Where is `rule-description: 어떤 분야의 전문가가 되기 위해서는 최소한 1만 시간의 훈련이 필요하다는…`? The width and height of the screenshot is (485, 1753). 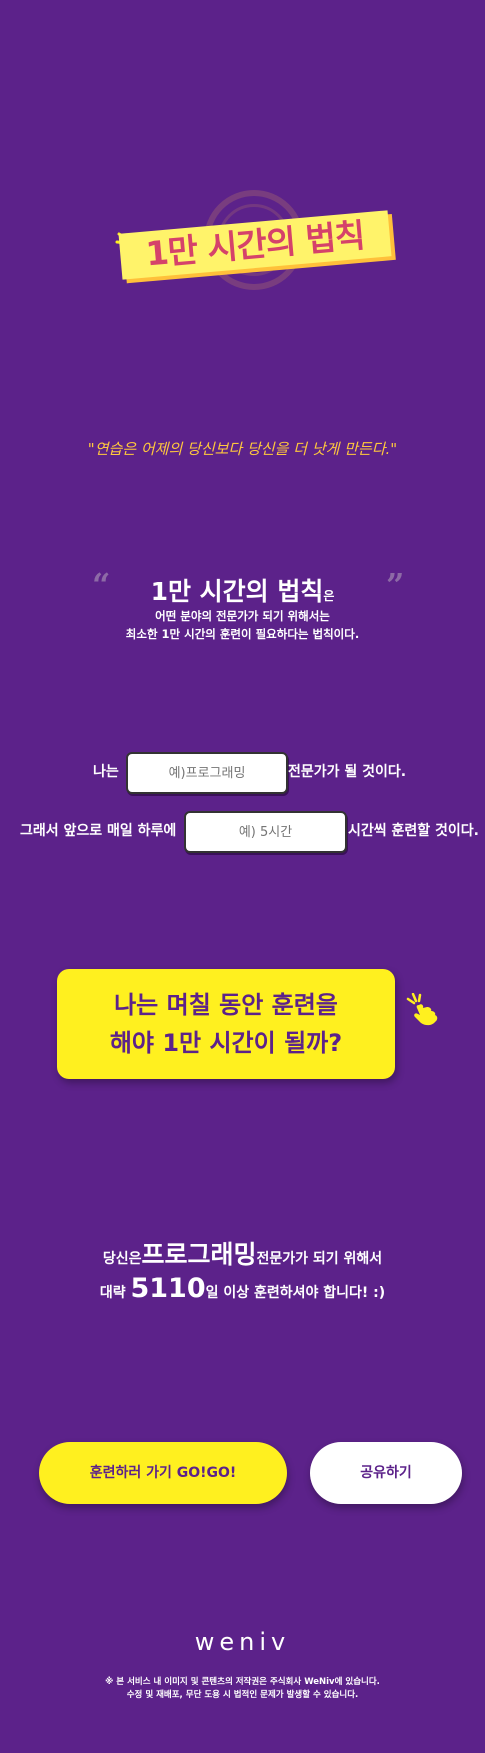 rule-description: 어떤 분야의 전문가가 되기 위해서는 최소한 1만 시간의 훈련이 필요하다는… is located at coordinates (242, 625).